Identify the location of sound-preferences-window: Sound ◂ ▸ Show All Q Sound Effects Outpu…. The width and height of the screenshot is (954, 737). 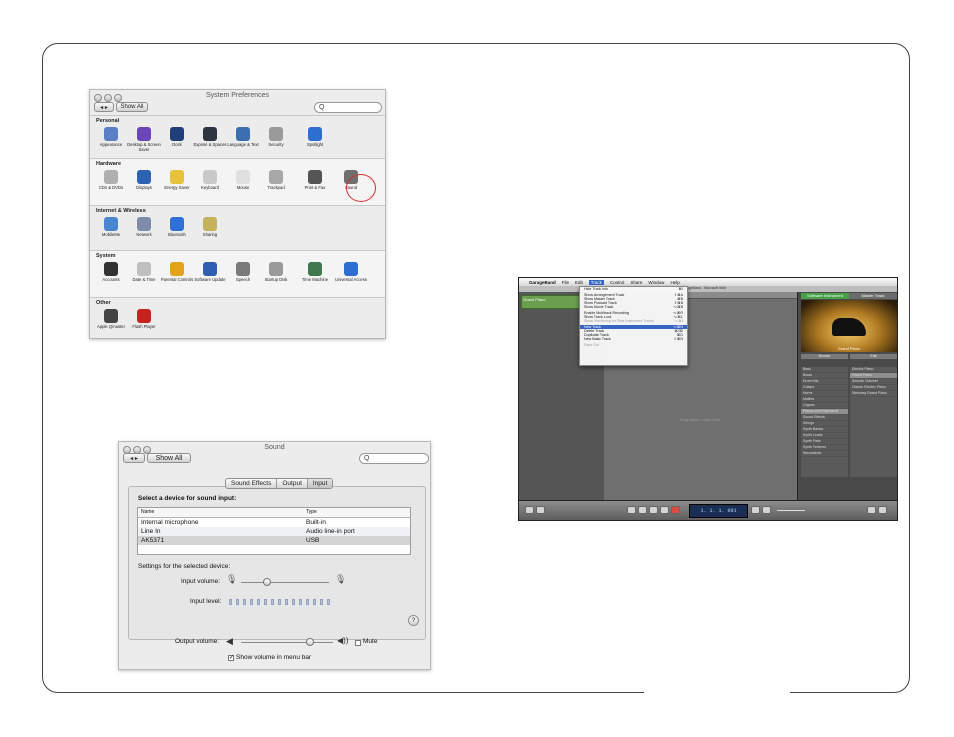
(274, 555).